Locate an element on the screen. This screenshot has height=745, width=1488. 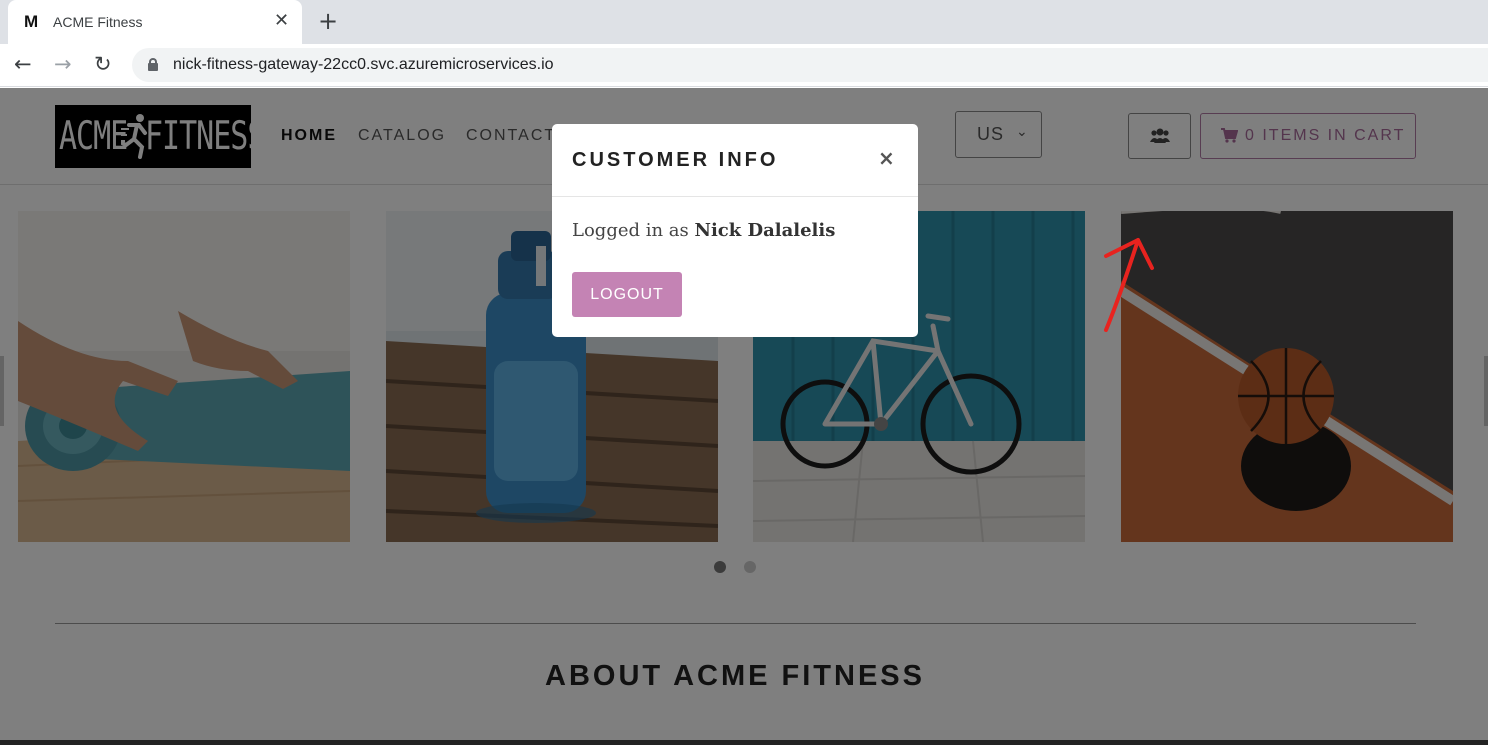
back-arrow-icon: ← is located at coordinates (23, 64).